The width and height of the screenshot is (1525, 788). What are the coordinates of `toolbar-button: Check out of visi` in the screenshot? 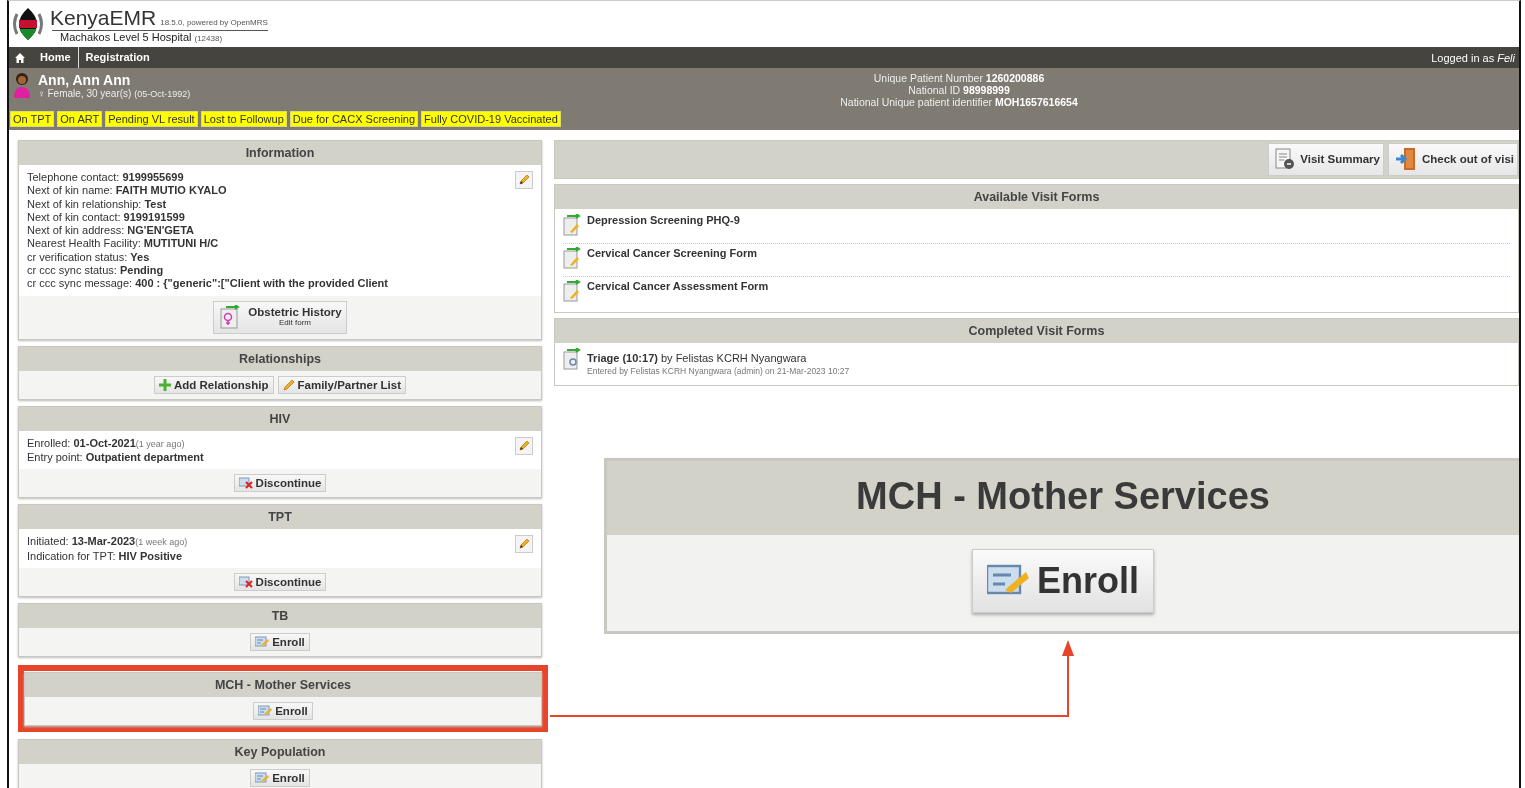 It's located at (1452, 159).